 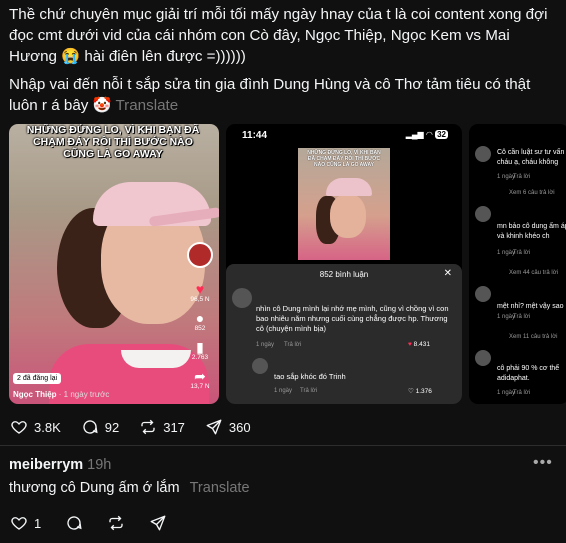 I want to click on comment-like-count: ♥ 8.431, so click(x=419, y=344).